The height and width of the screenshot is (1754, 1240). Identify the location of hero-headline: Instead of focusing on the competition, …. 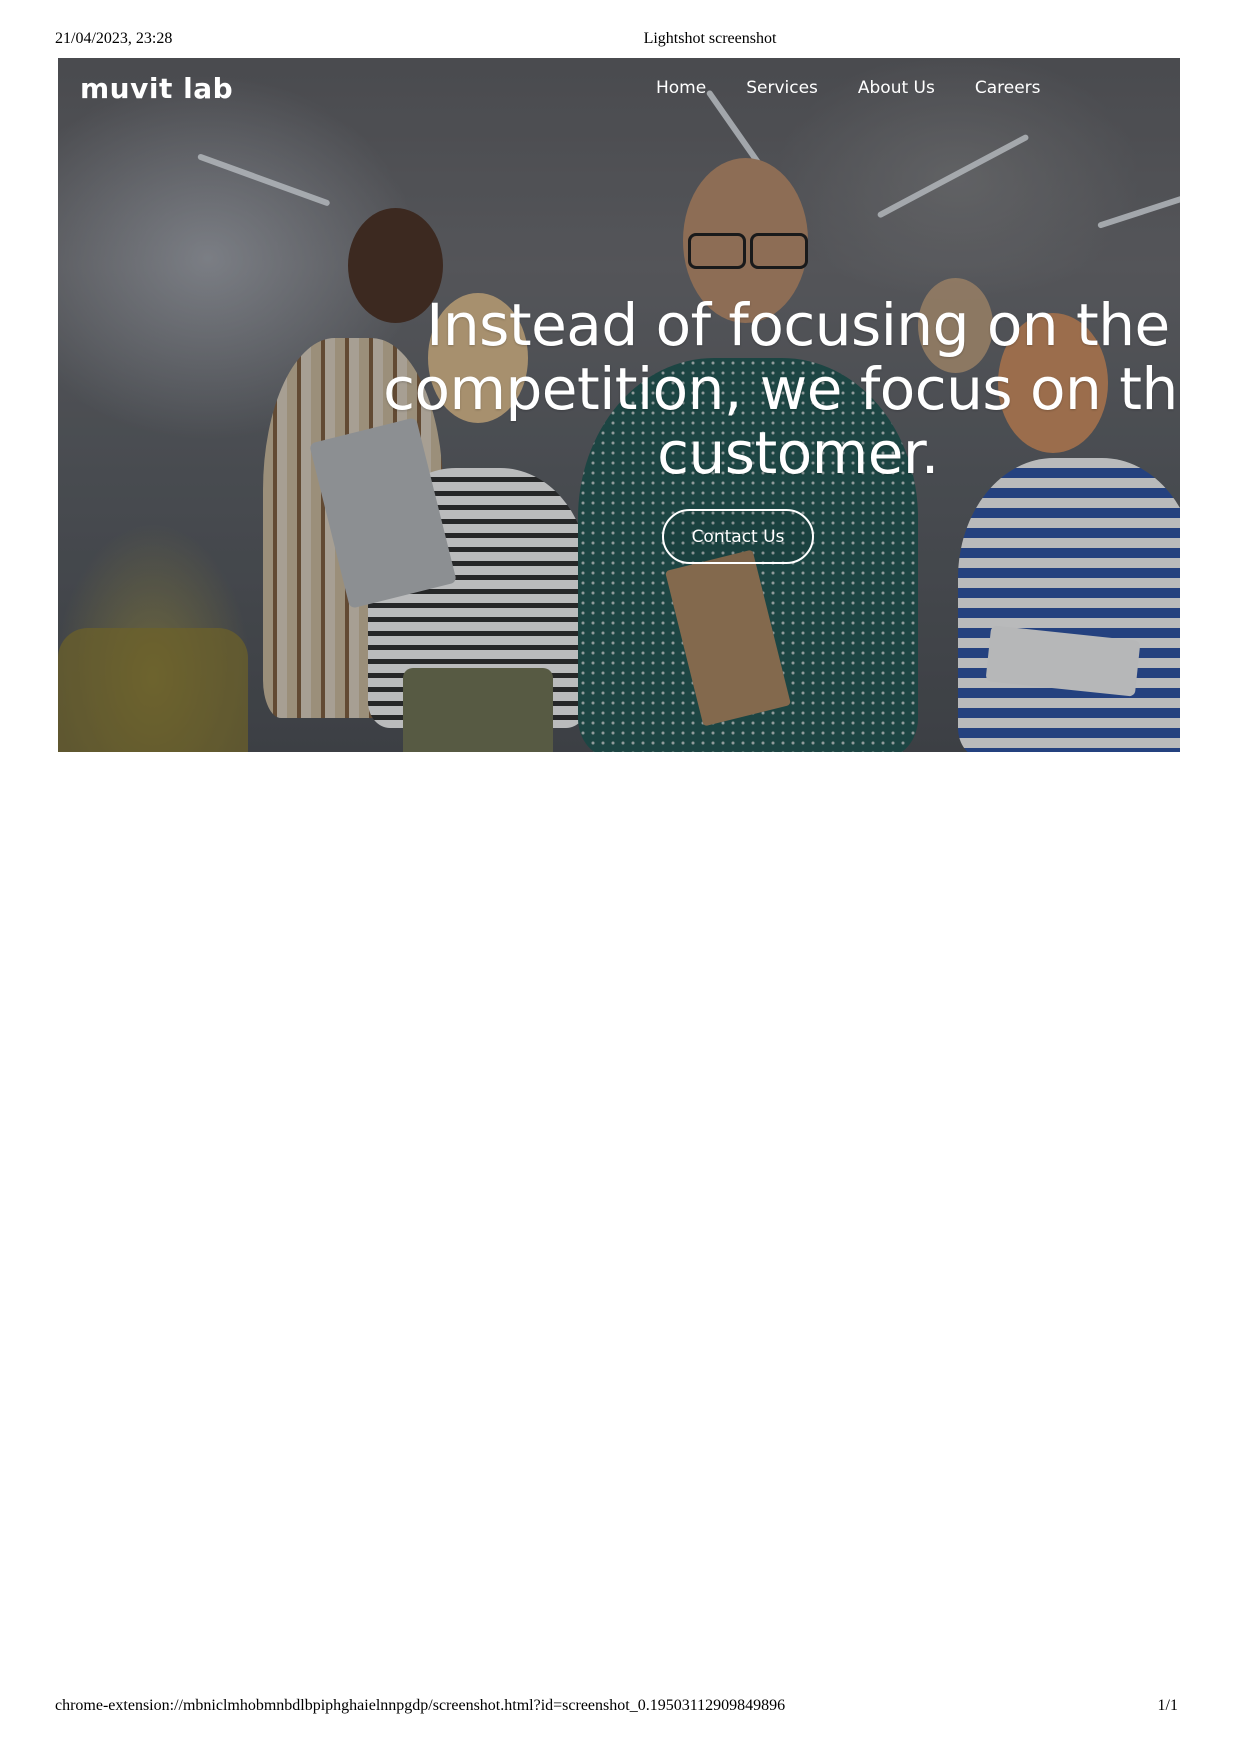
(781, 389).